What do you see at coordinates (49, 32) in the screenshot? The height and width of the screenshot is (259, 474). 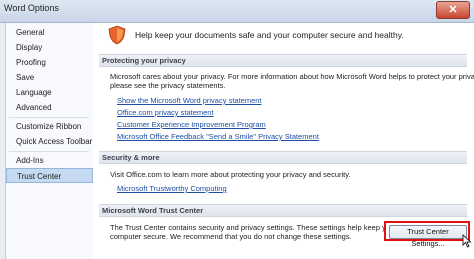 I see `sidebar-item-general: General` at bounding box center [49, 32].